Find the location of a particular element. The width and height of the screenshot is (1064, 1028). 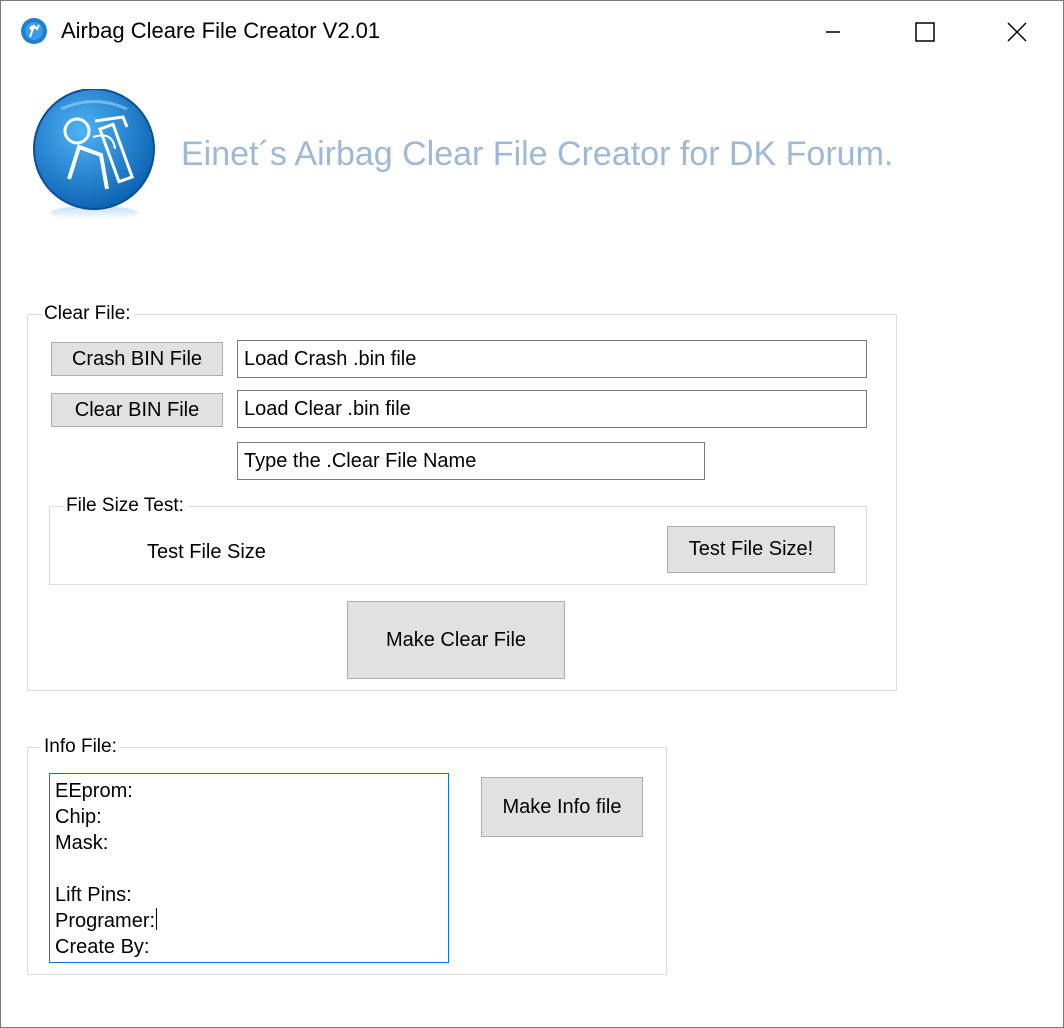

app-icon is located at coordinates (34, 31).